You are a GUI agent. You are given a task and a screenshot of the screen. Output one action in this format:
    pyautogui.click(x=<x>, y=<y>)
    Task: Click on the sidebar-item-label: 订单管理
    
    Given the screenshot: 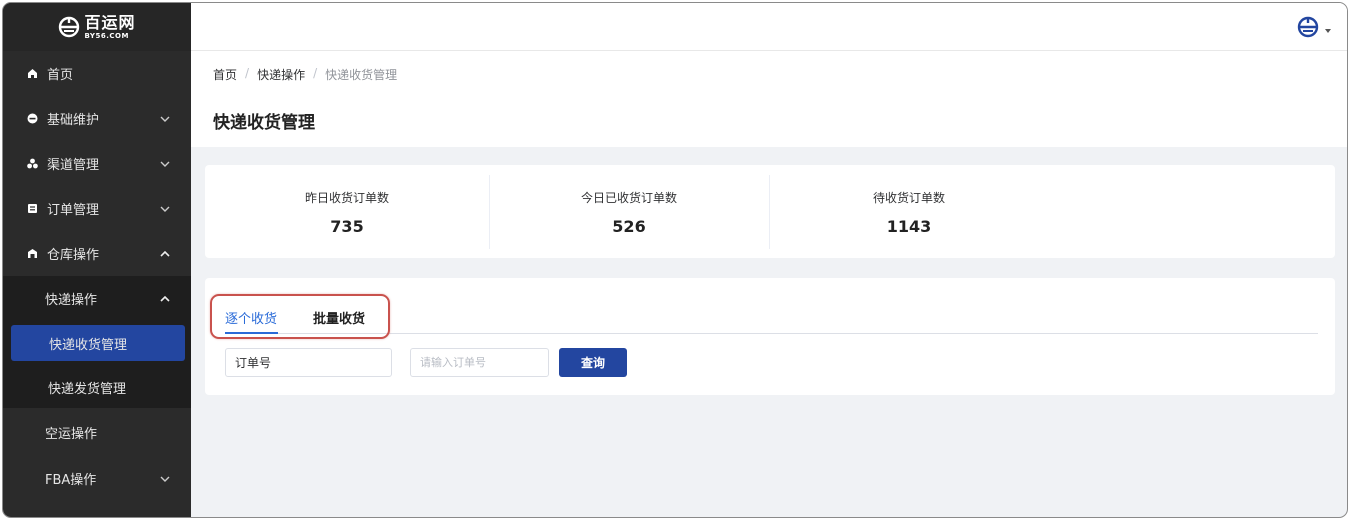 What is the action you would take?
    pyautogui.click(x=73, y=210)
    